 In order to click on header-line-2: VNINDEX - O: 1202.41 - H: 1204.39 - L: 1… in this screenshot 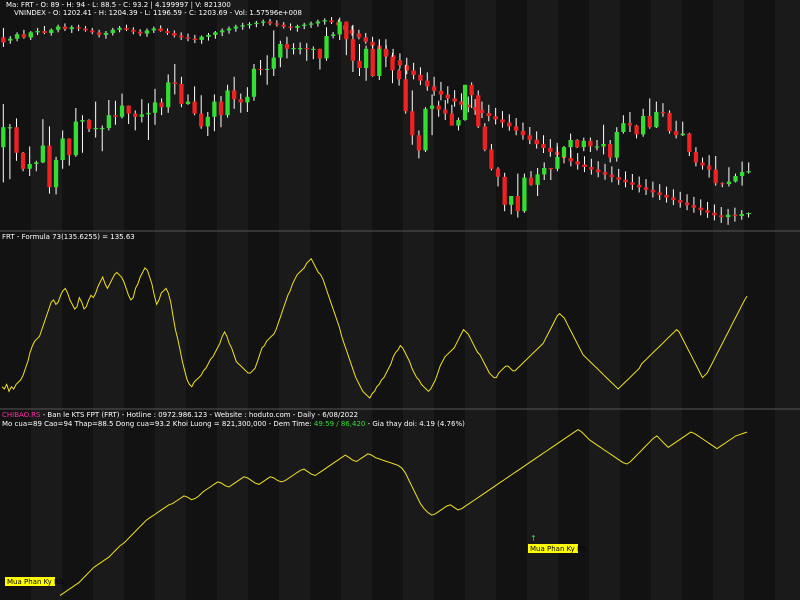, I will do `click(158, 13)`.